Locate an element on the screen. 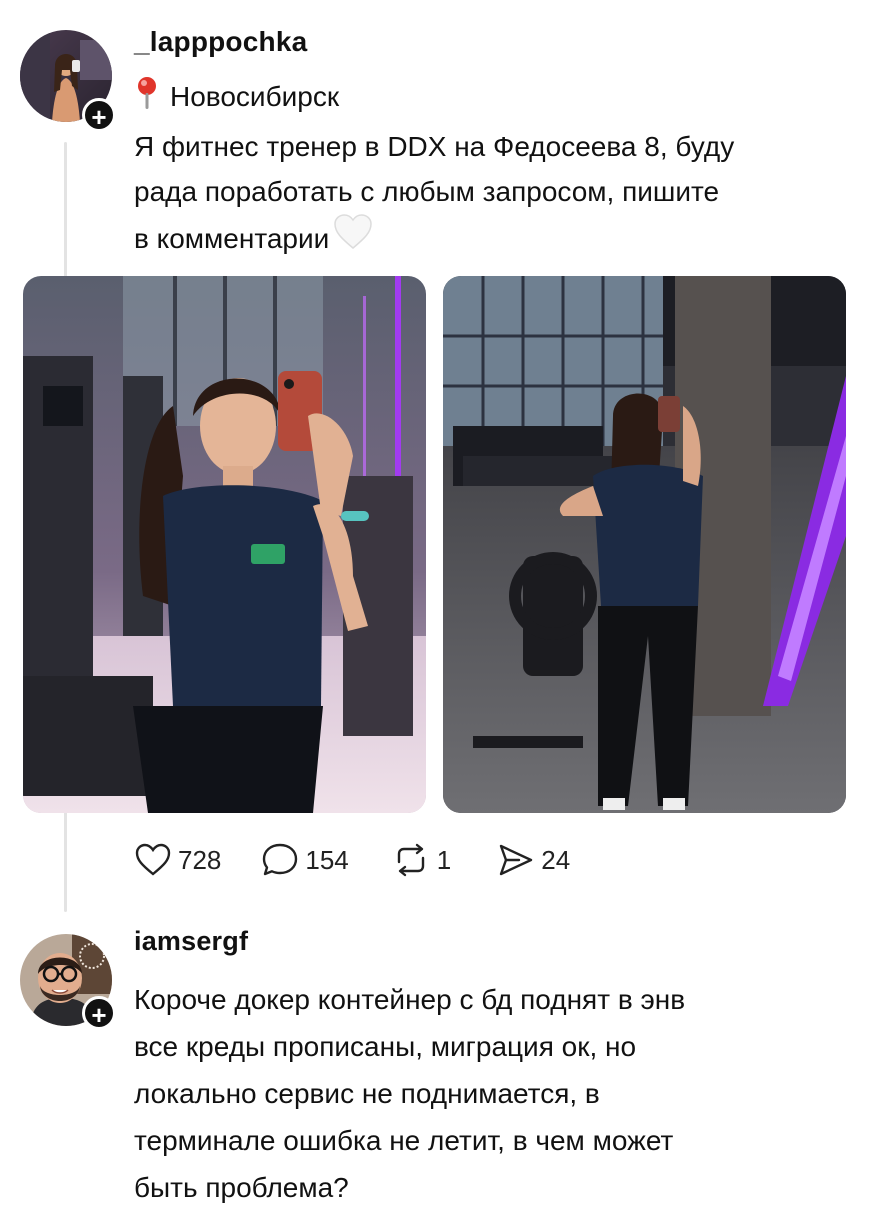 The image size is (872, 1221). pin-icon is located at coordinates (147, 96).